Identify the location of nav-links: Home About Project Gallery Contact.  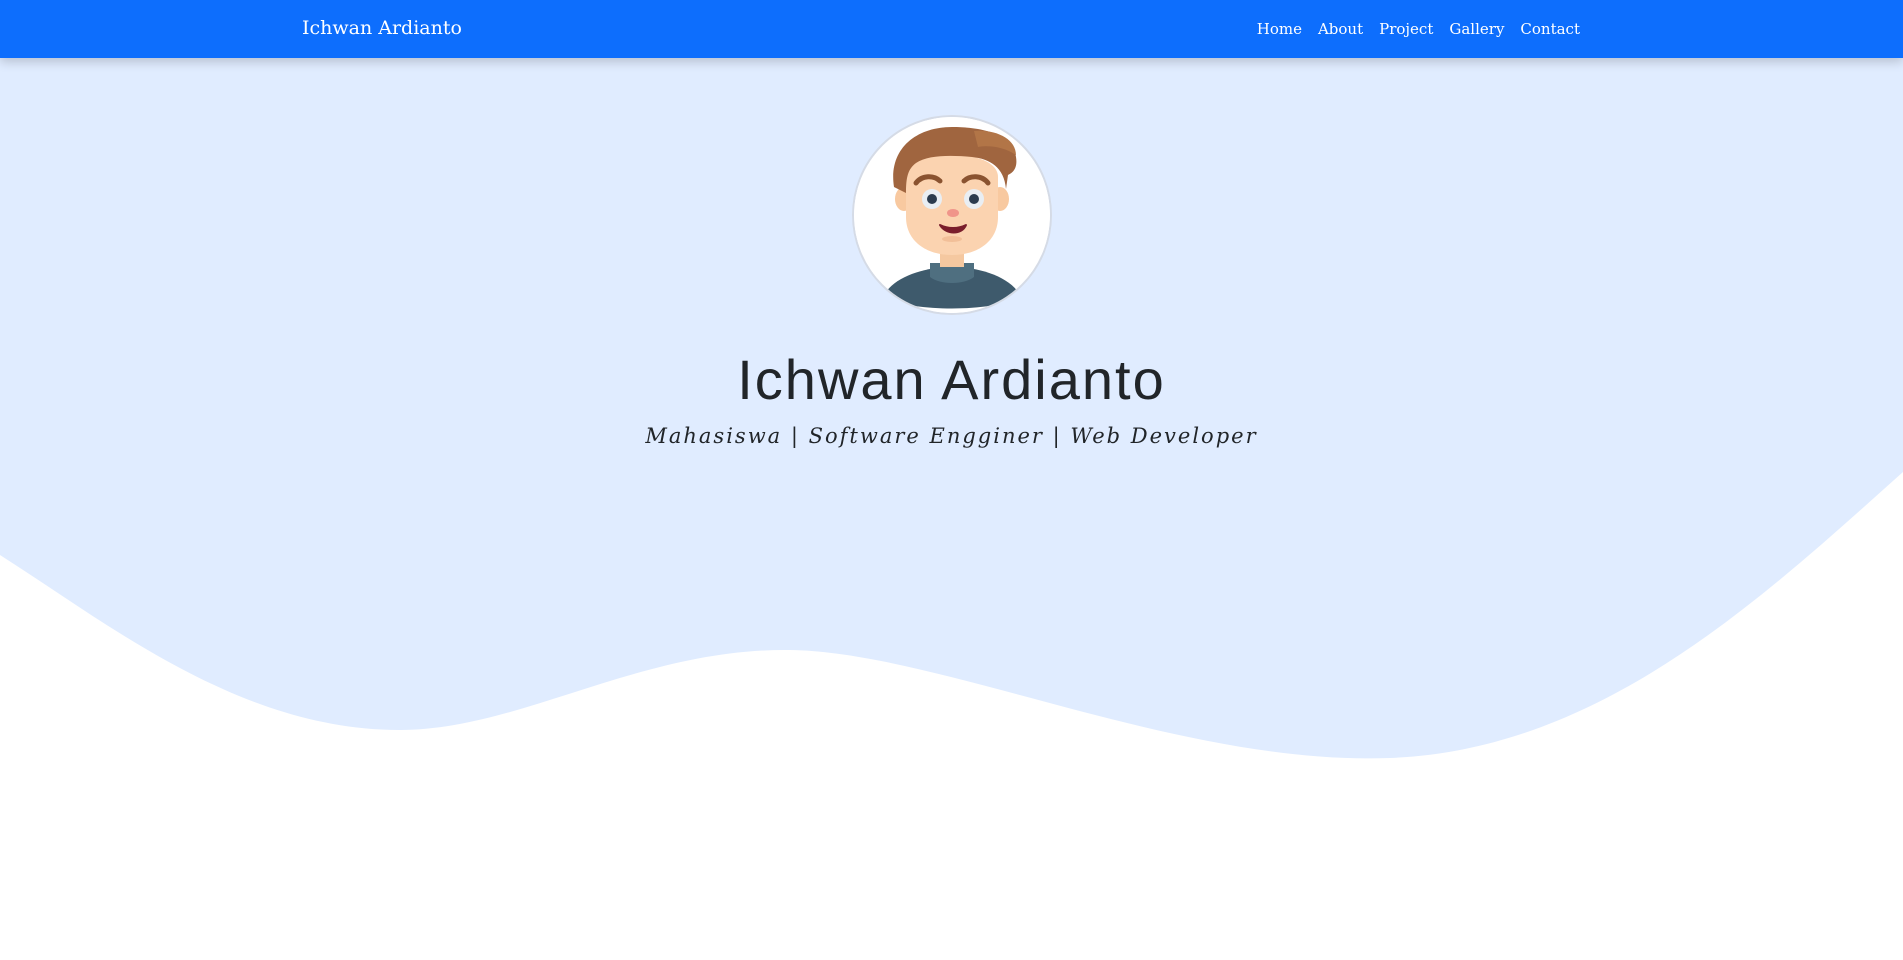
(1418, 29).